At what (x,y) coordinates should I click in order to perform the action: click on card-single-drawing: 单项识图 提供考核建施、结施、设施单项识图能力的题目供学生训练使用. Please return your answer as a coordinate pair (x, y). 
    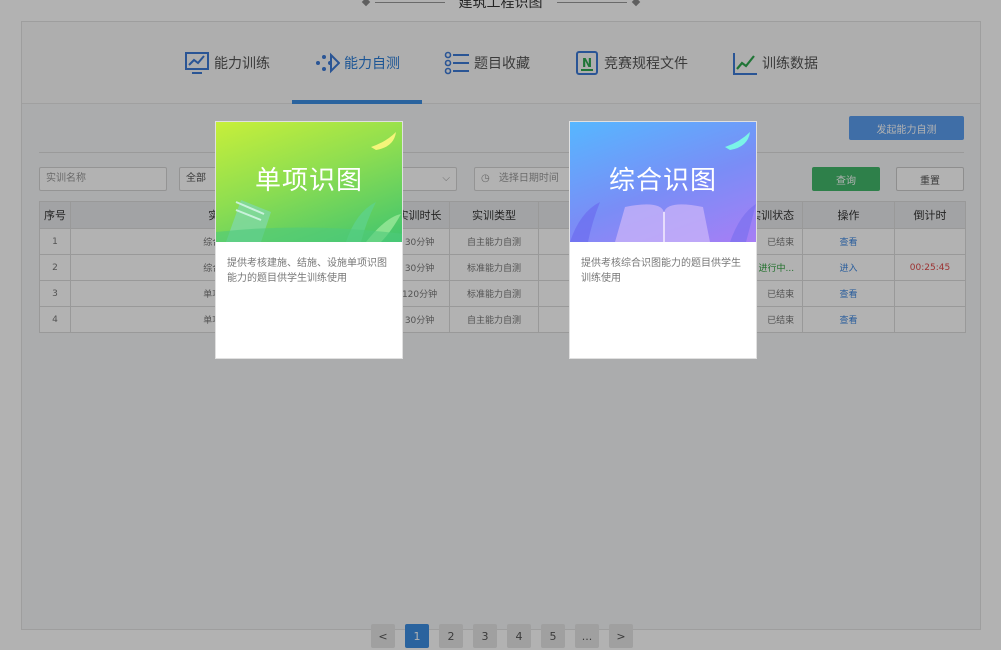
    Looking at the image, I should click on (309, 240).